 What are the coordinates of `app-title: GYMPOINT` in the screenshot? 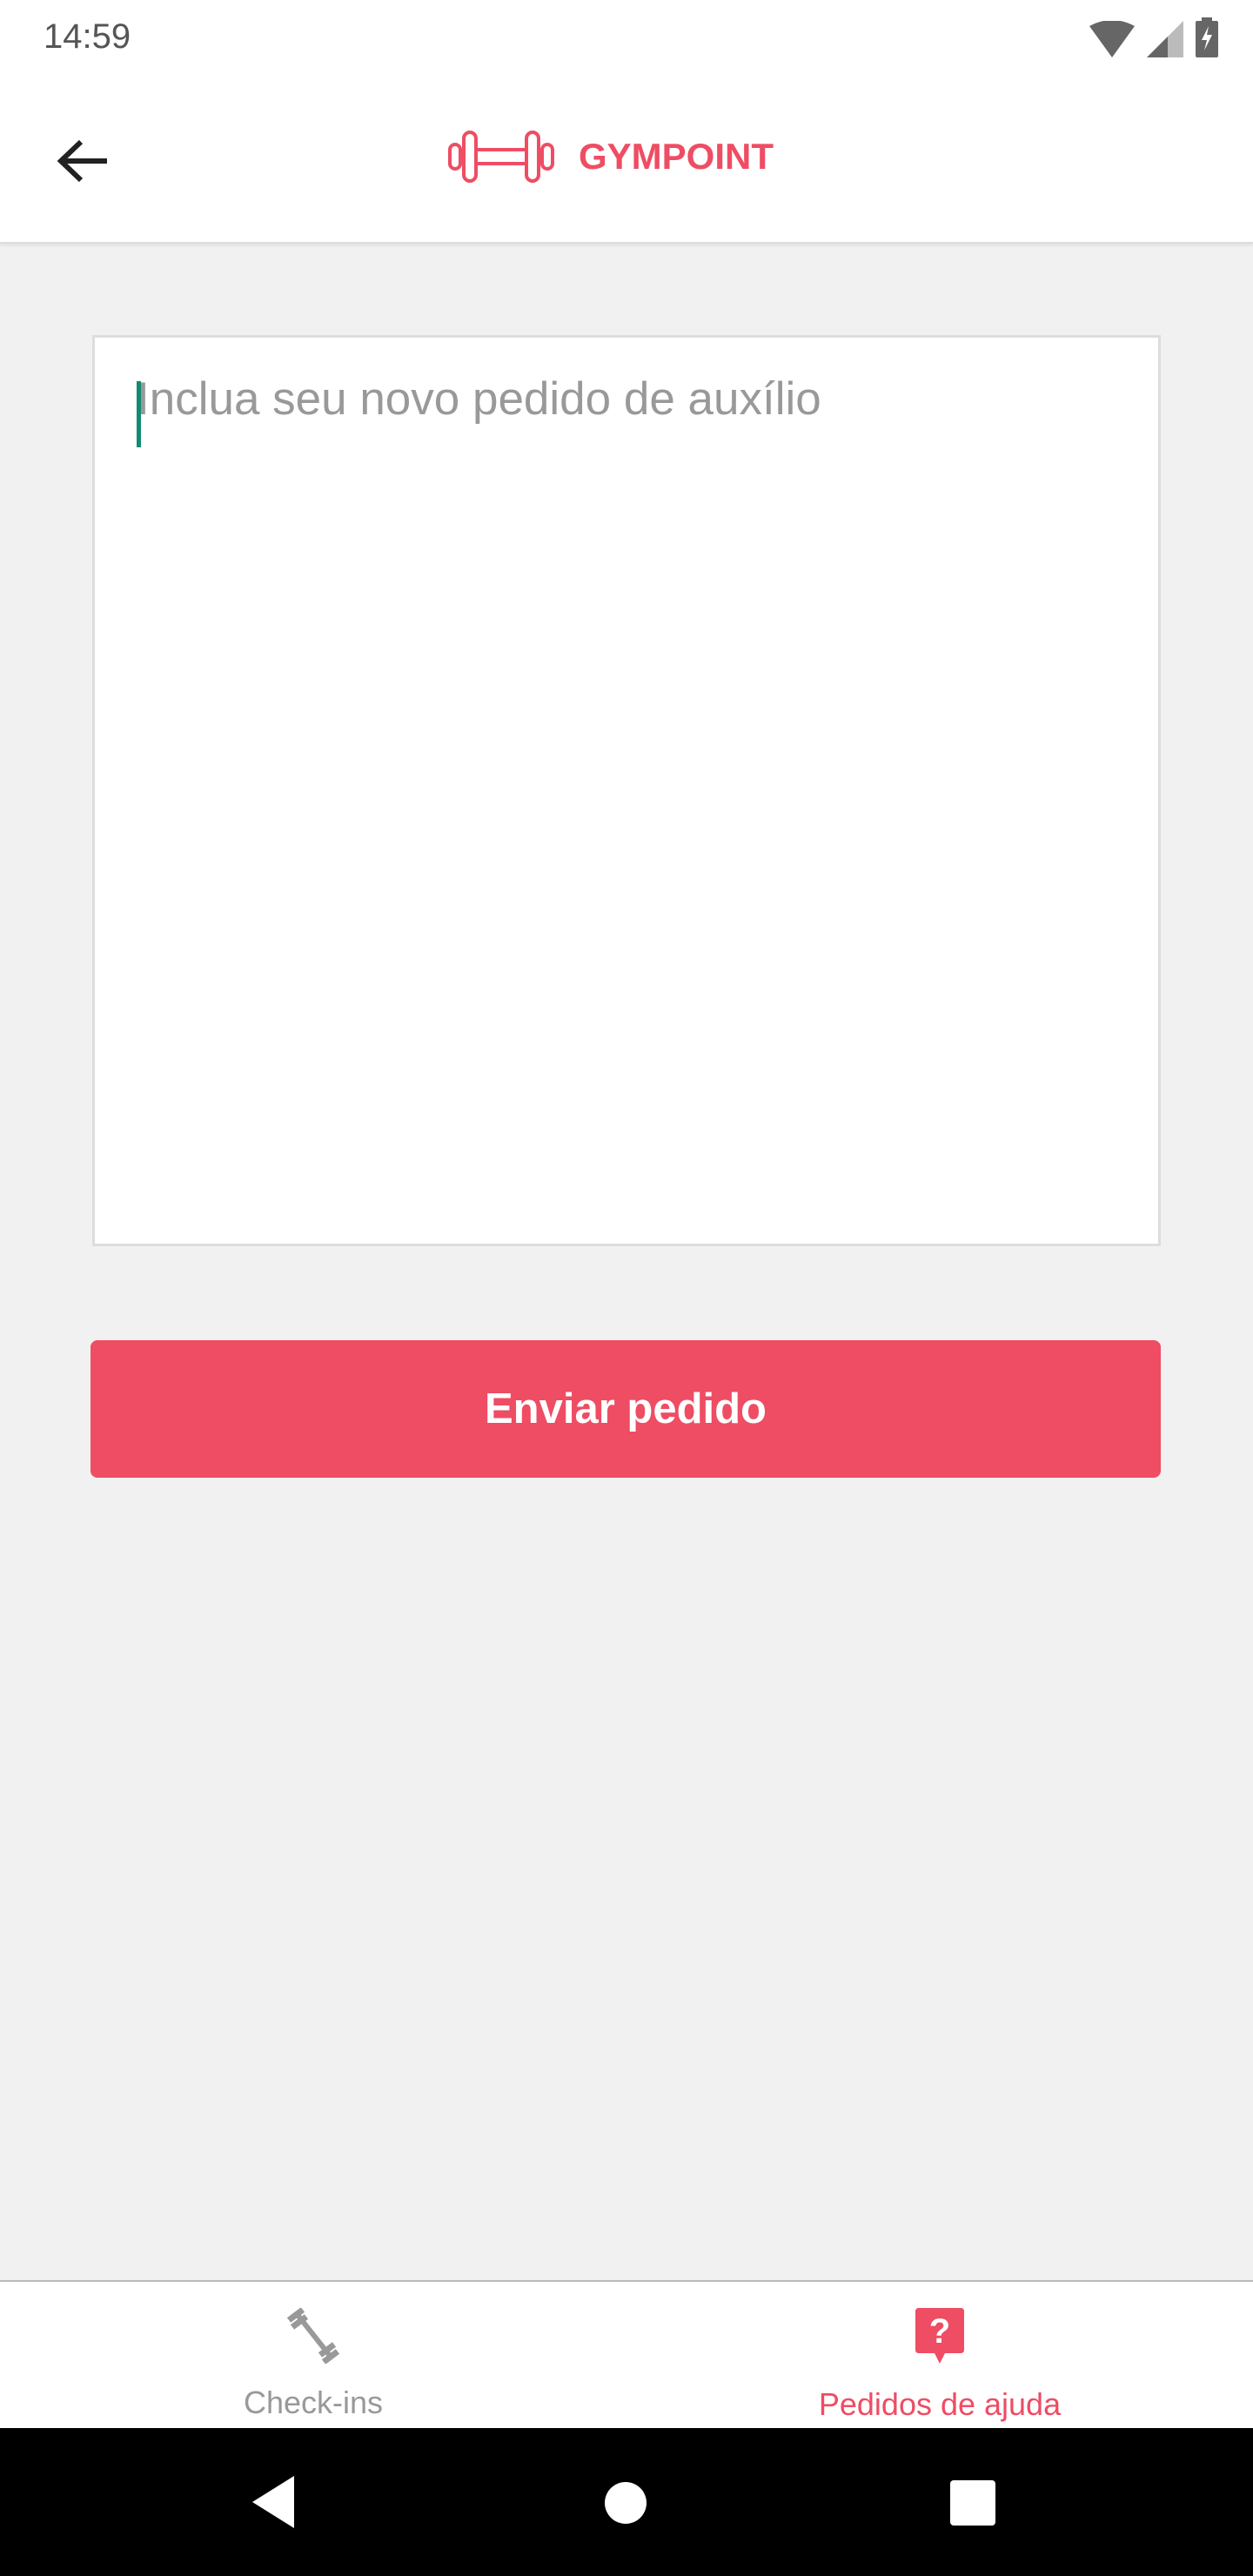 It's located at (676, 157).